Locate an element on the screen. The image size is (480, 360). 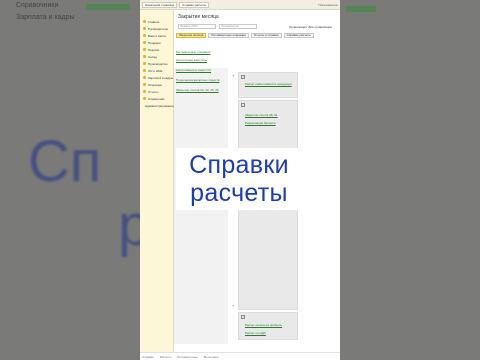
user-label: Пользователь is located at coordinates (328, 5).